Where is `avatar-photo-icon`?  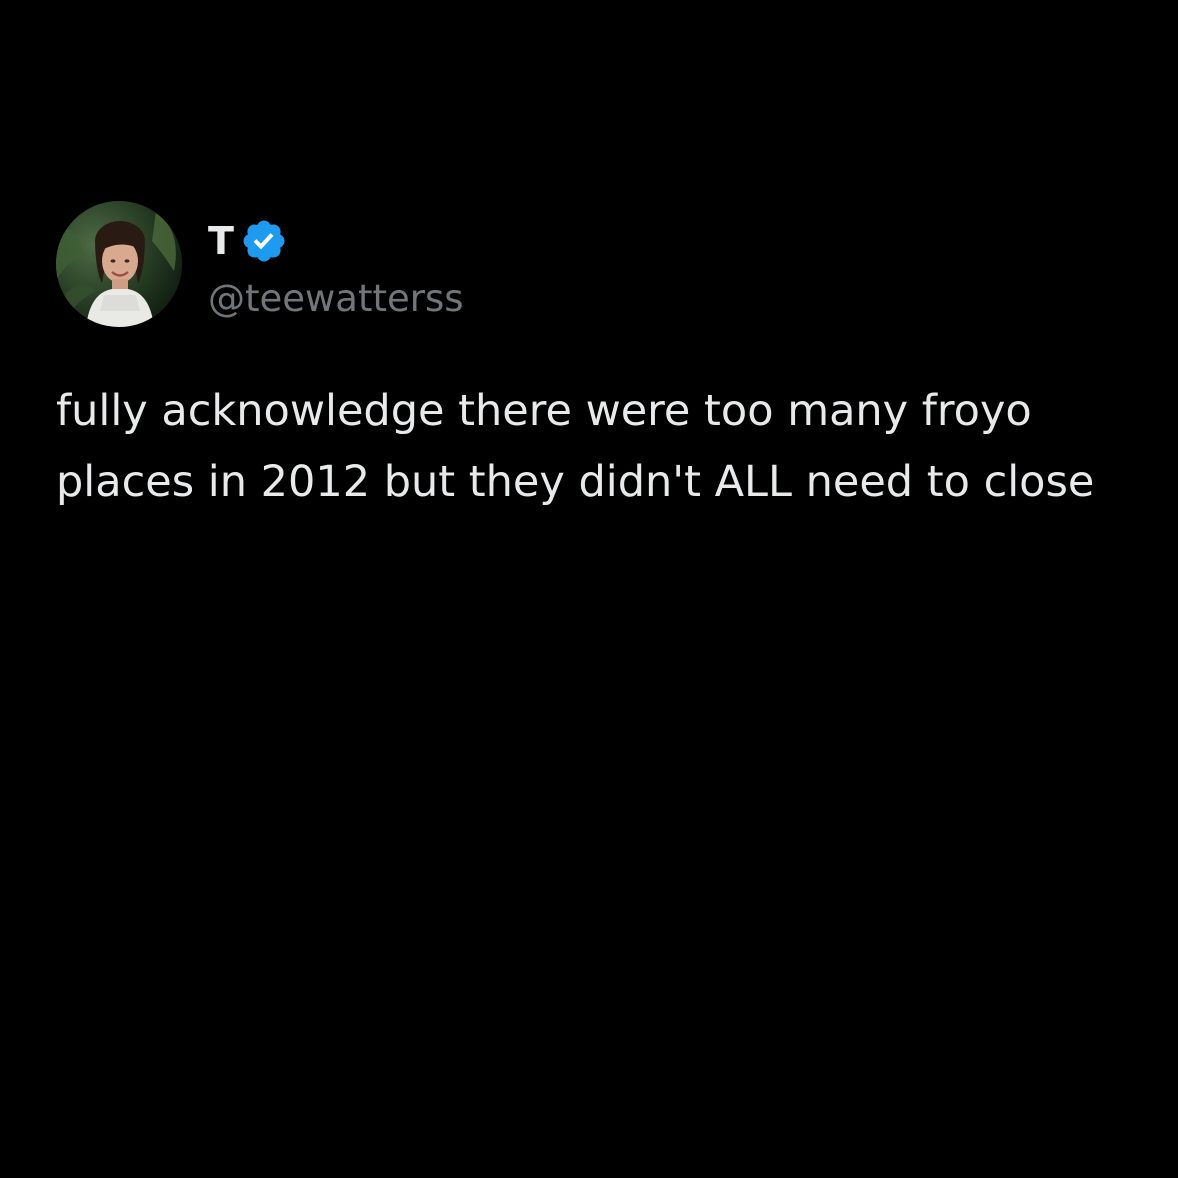
avatar-photo-icon is located at coordinates (119, 264).